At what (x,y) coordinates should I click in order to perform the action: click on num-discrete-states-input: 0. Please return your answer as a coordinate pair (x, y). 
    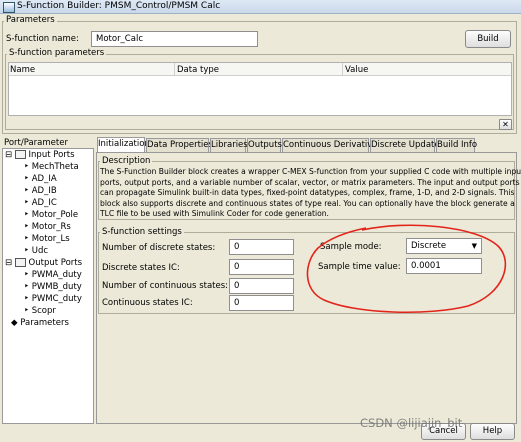
    Looking at the image, I should click on (261, 247).